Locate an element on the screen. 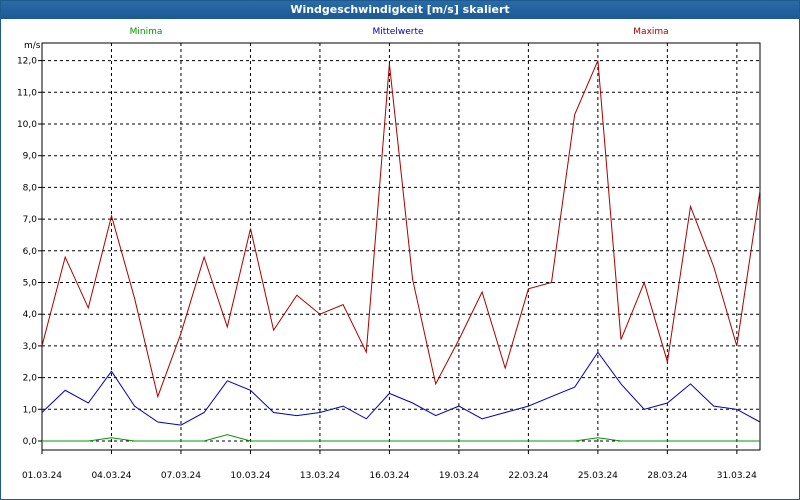 This screenshot has height=500, width=800. y-tick-label: 6,0 is located at coordinates (30, 252).